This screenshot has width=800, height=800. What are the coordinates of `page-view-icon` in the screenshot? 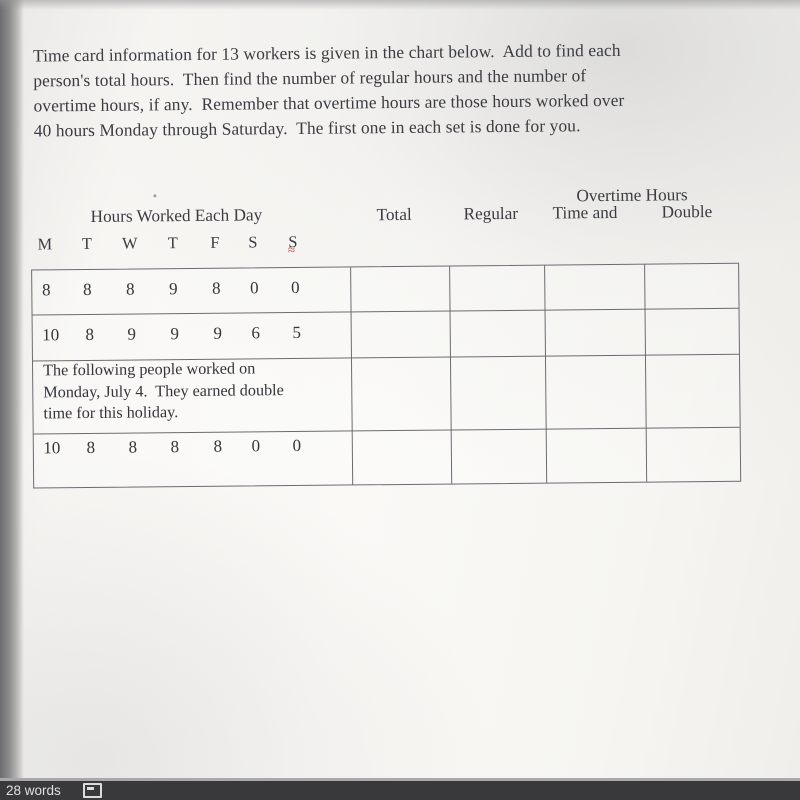 It's located at (92, 790).